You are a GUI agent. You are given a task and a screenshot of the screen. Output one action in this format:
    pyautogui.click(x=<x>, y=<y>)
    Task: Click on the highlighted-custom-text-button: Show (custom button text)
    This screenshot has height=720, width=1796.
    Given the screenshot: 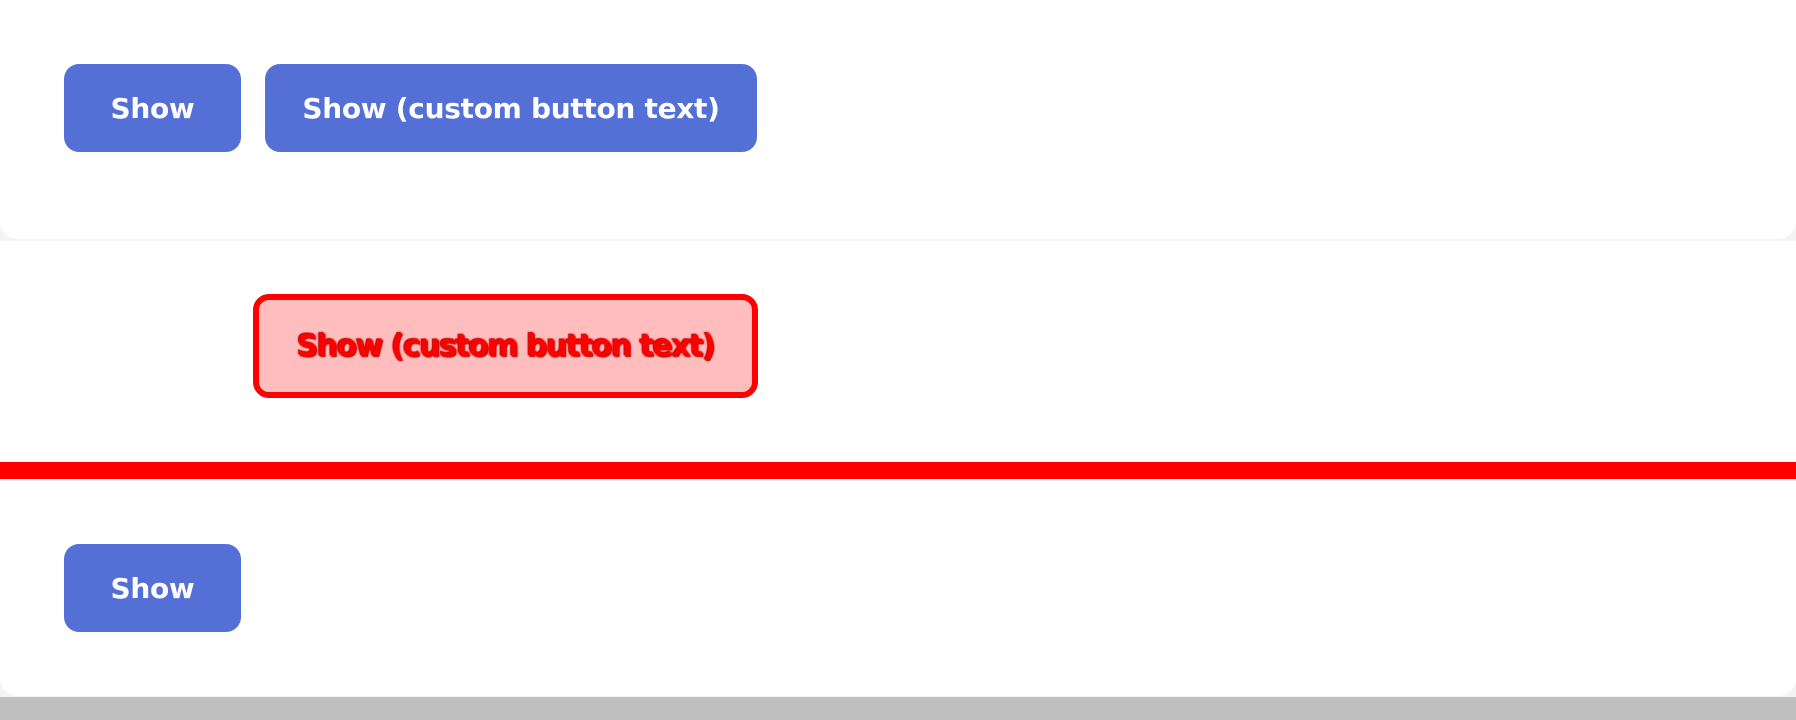 What is the action you would take?
    pyautogui.click(x=505, y=346)
    